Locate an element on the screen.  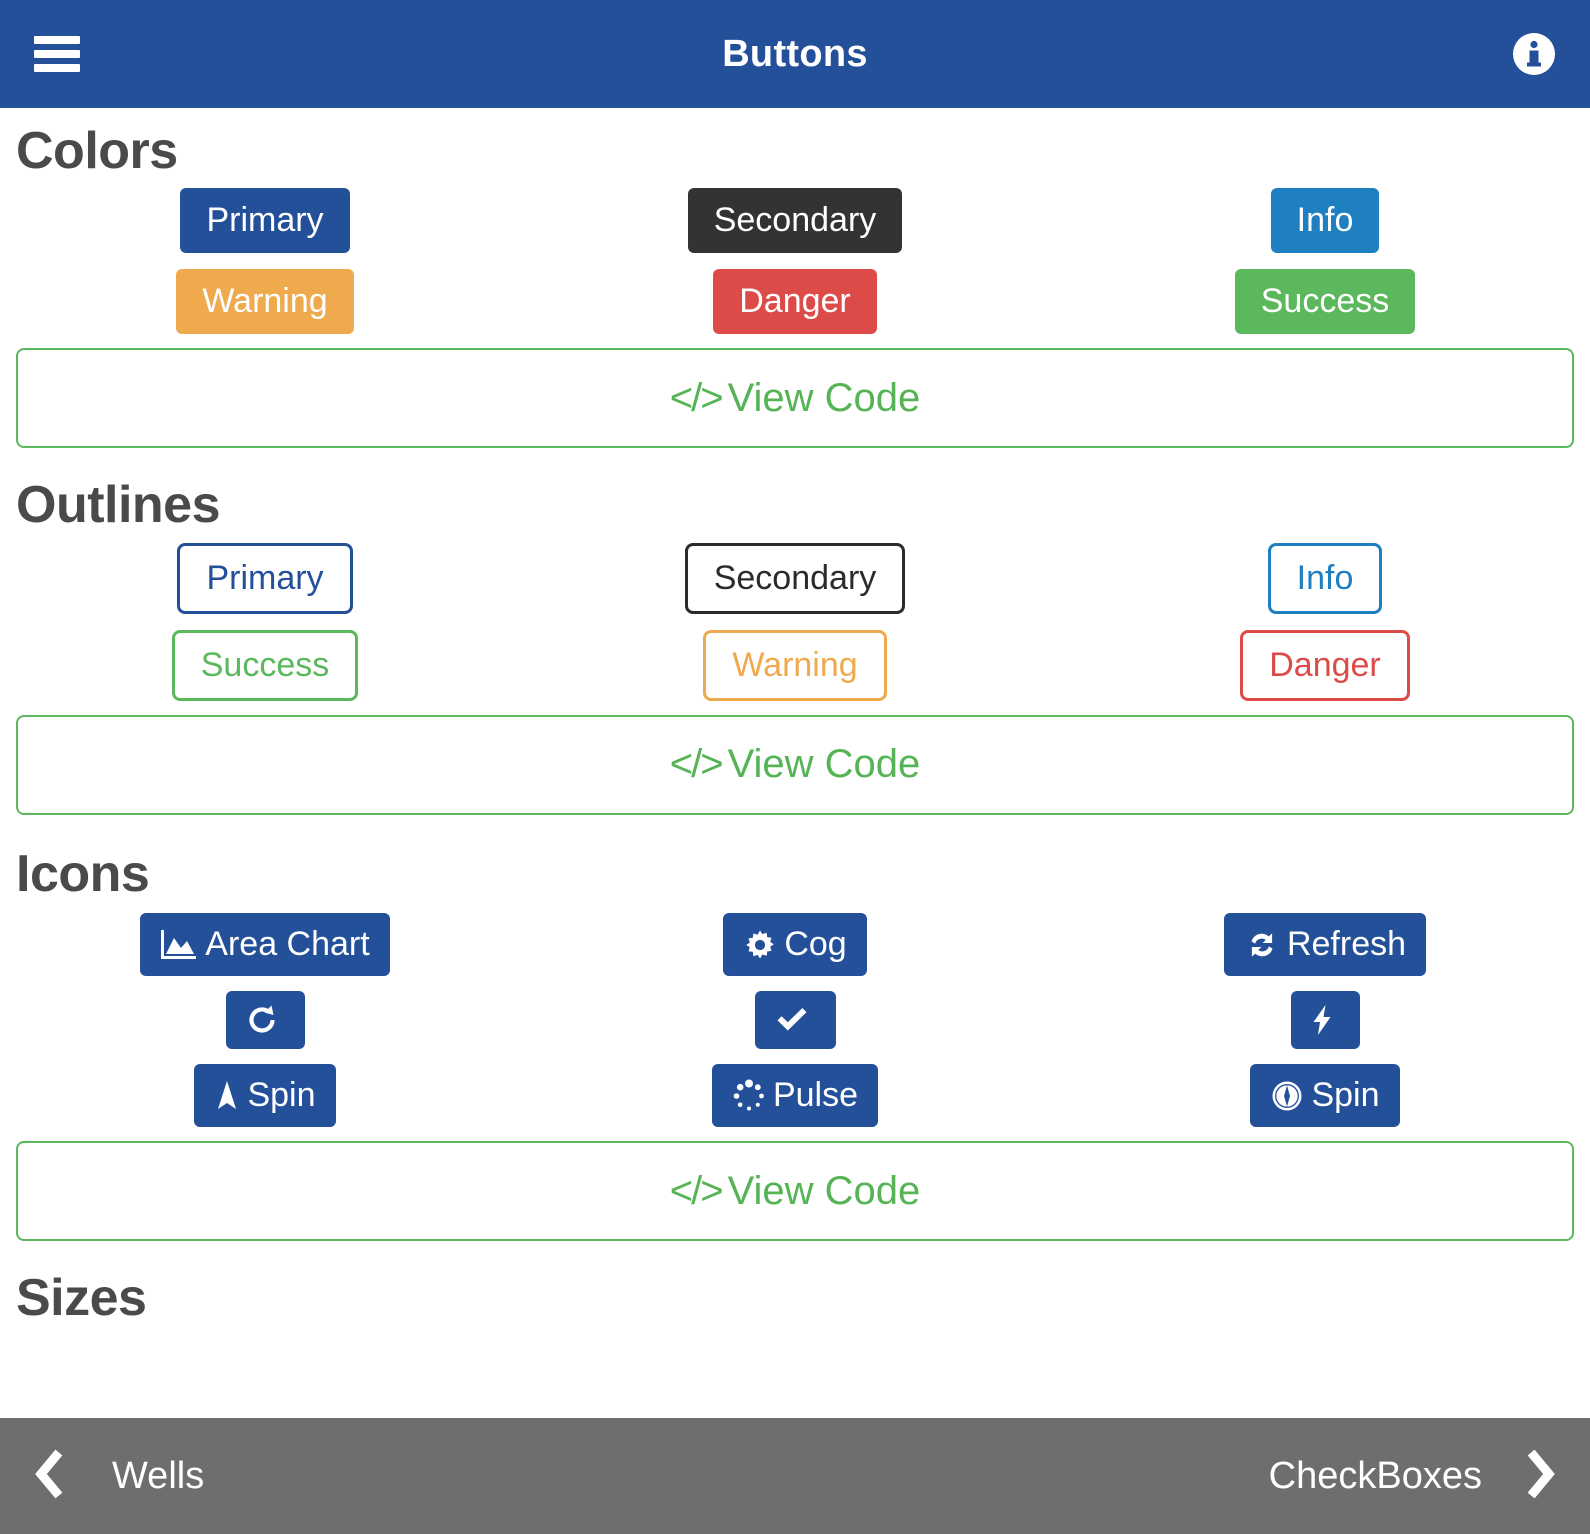
prev-page-button: Wells is located at coordinates (116, 1476).